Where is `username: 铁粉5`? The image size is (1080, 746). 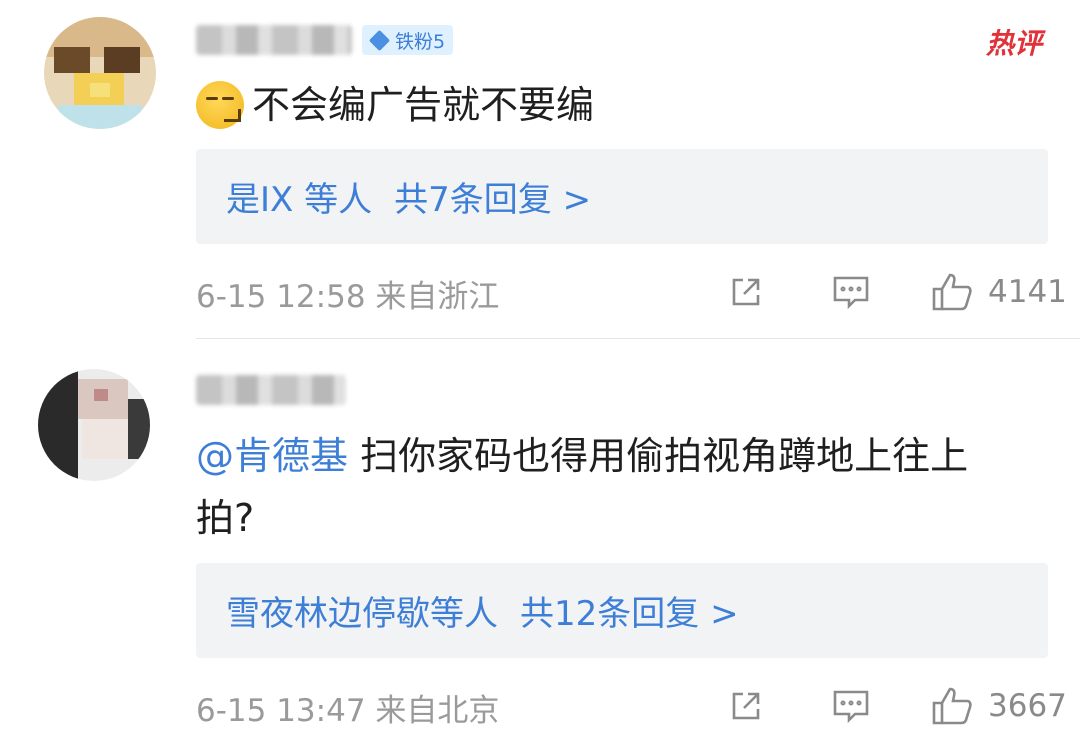 username: 铁粉5 is located at coordinates (325, 40).